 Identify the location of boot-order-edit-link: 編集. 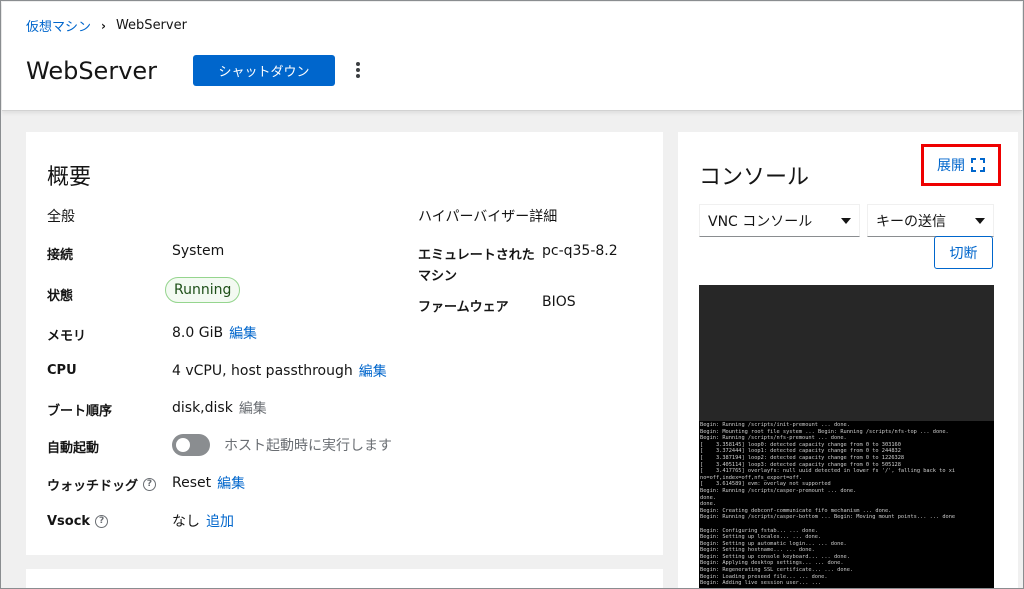
(253, 408).